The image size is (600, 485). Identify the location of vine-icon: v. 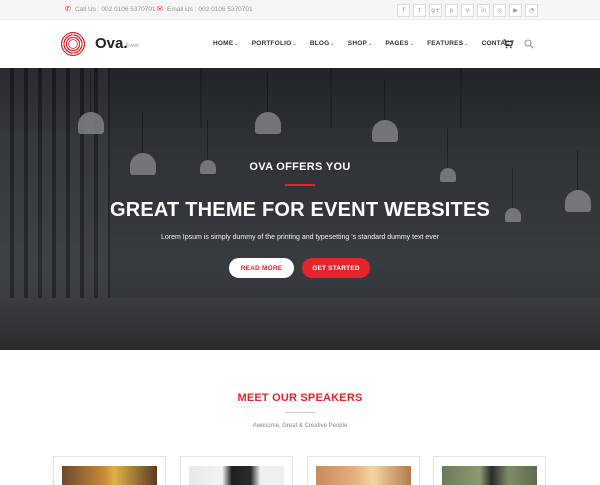
(467, 10).